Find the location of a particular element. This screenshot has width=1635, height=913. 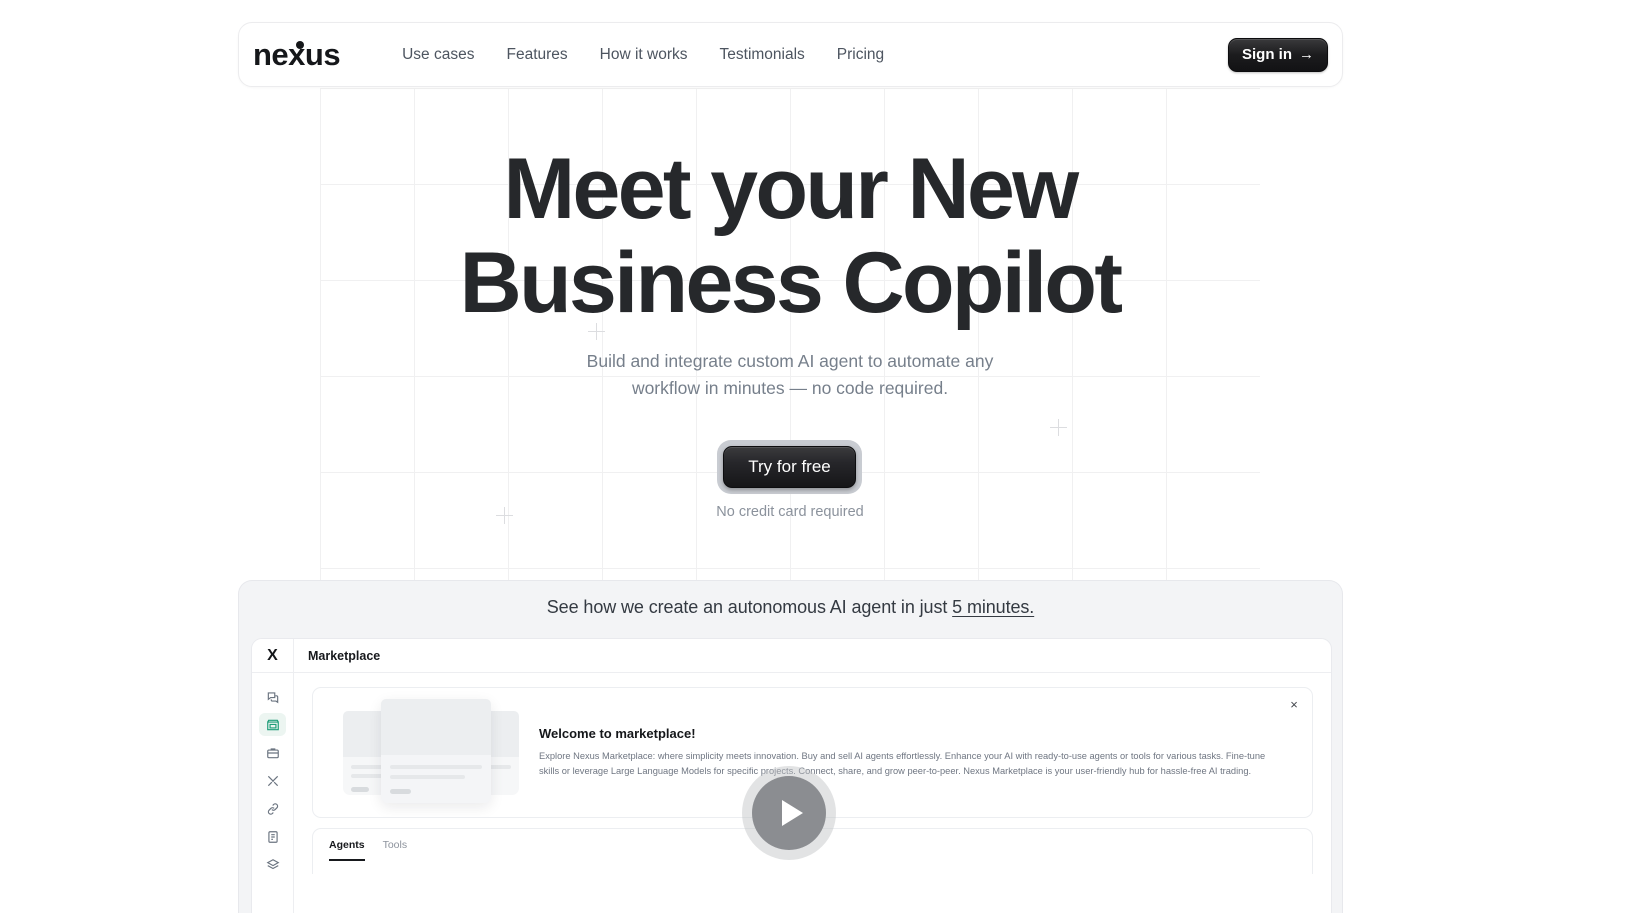

illustration-card-center is located at coordinates (436, 750).